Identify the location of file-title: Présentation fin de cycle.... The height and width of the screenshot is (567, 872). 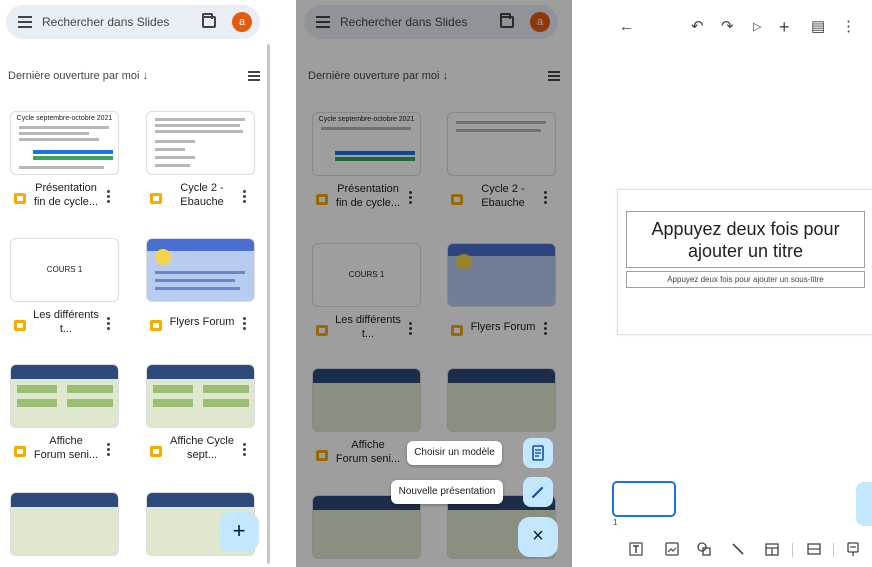
(66, 195).